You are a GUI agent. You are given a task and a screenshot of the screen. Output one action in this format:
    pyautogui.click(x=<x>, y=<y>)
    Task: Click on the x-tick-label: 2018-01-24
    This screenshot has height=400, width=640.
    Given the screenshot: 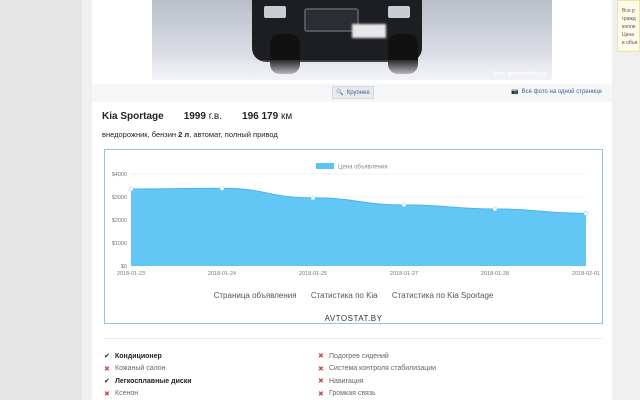 What is the action you would take?
    pyautogui.click(x=222, y=274)
    